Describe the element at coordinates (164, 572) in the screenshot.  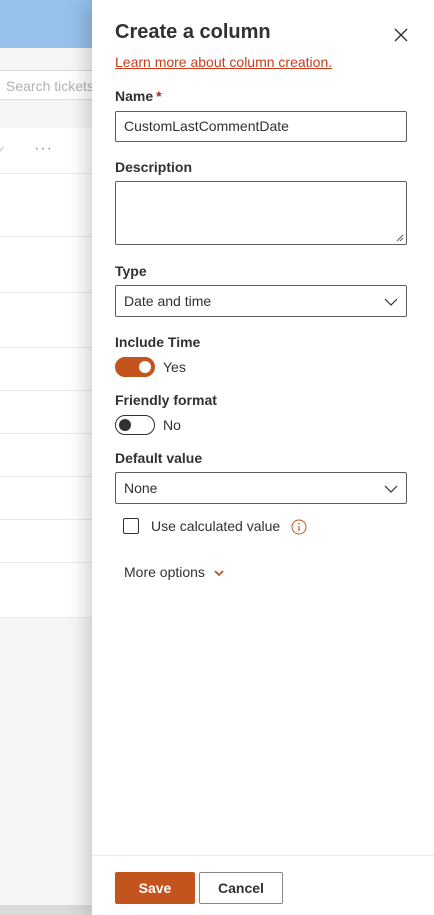
I see `more-options-label: More options` at that location.